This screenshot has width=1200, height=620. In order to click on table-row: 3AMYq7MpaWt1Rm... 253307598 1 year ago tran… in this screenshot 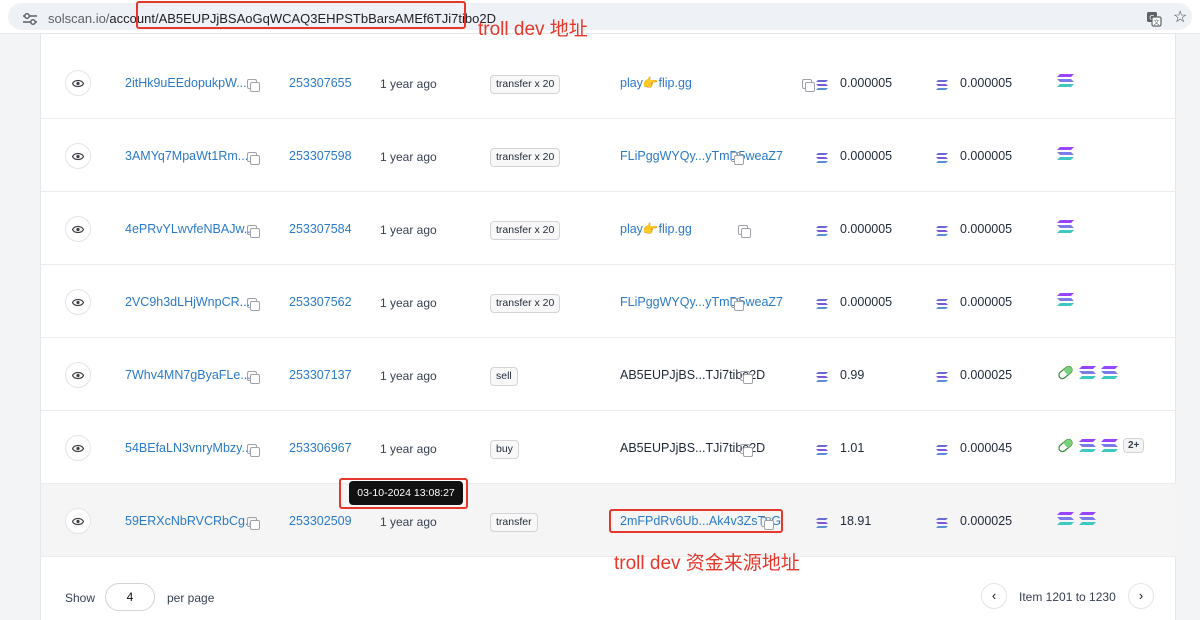, I will do `click(609, 155)`.